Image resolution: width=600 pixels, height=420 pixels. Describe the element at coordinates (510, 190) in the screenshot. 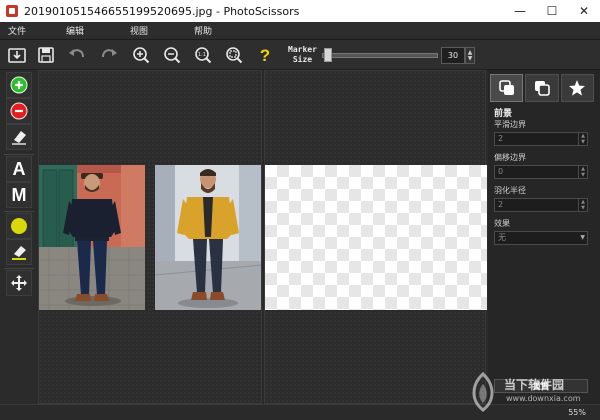

I see `feather-radius-label: 羽化半径` at that location.